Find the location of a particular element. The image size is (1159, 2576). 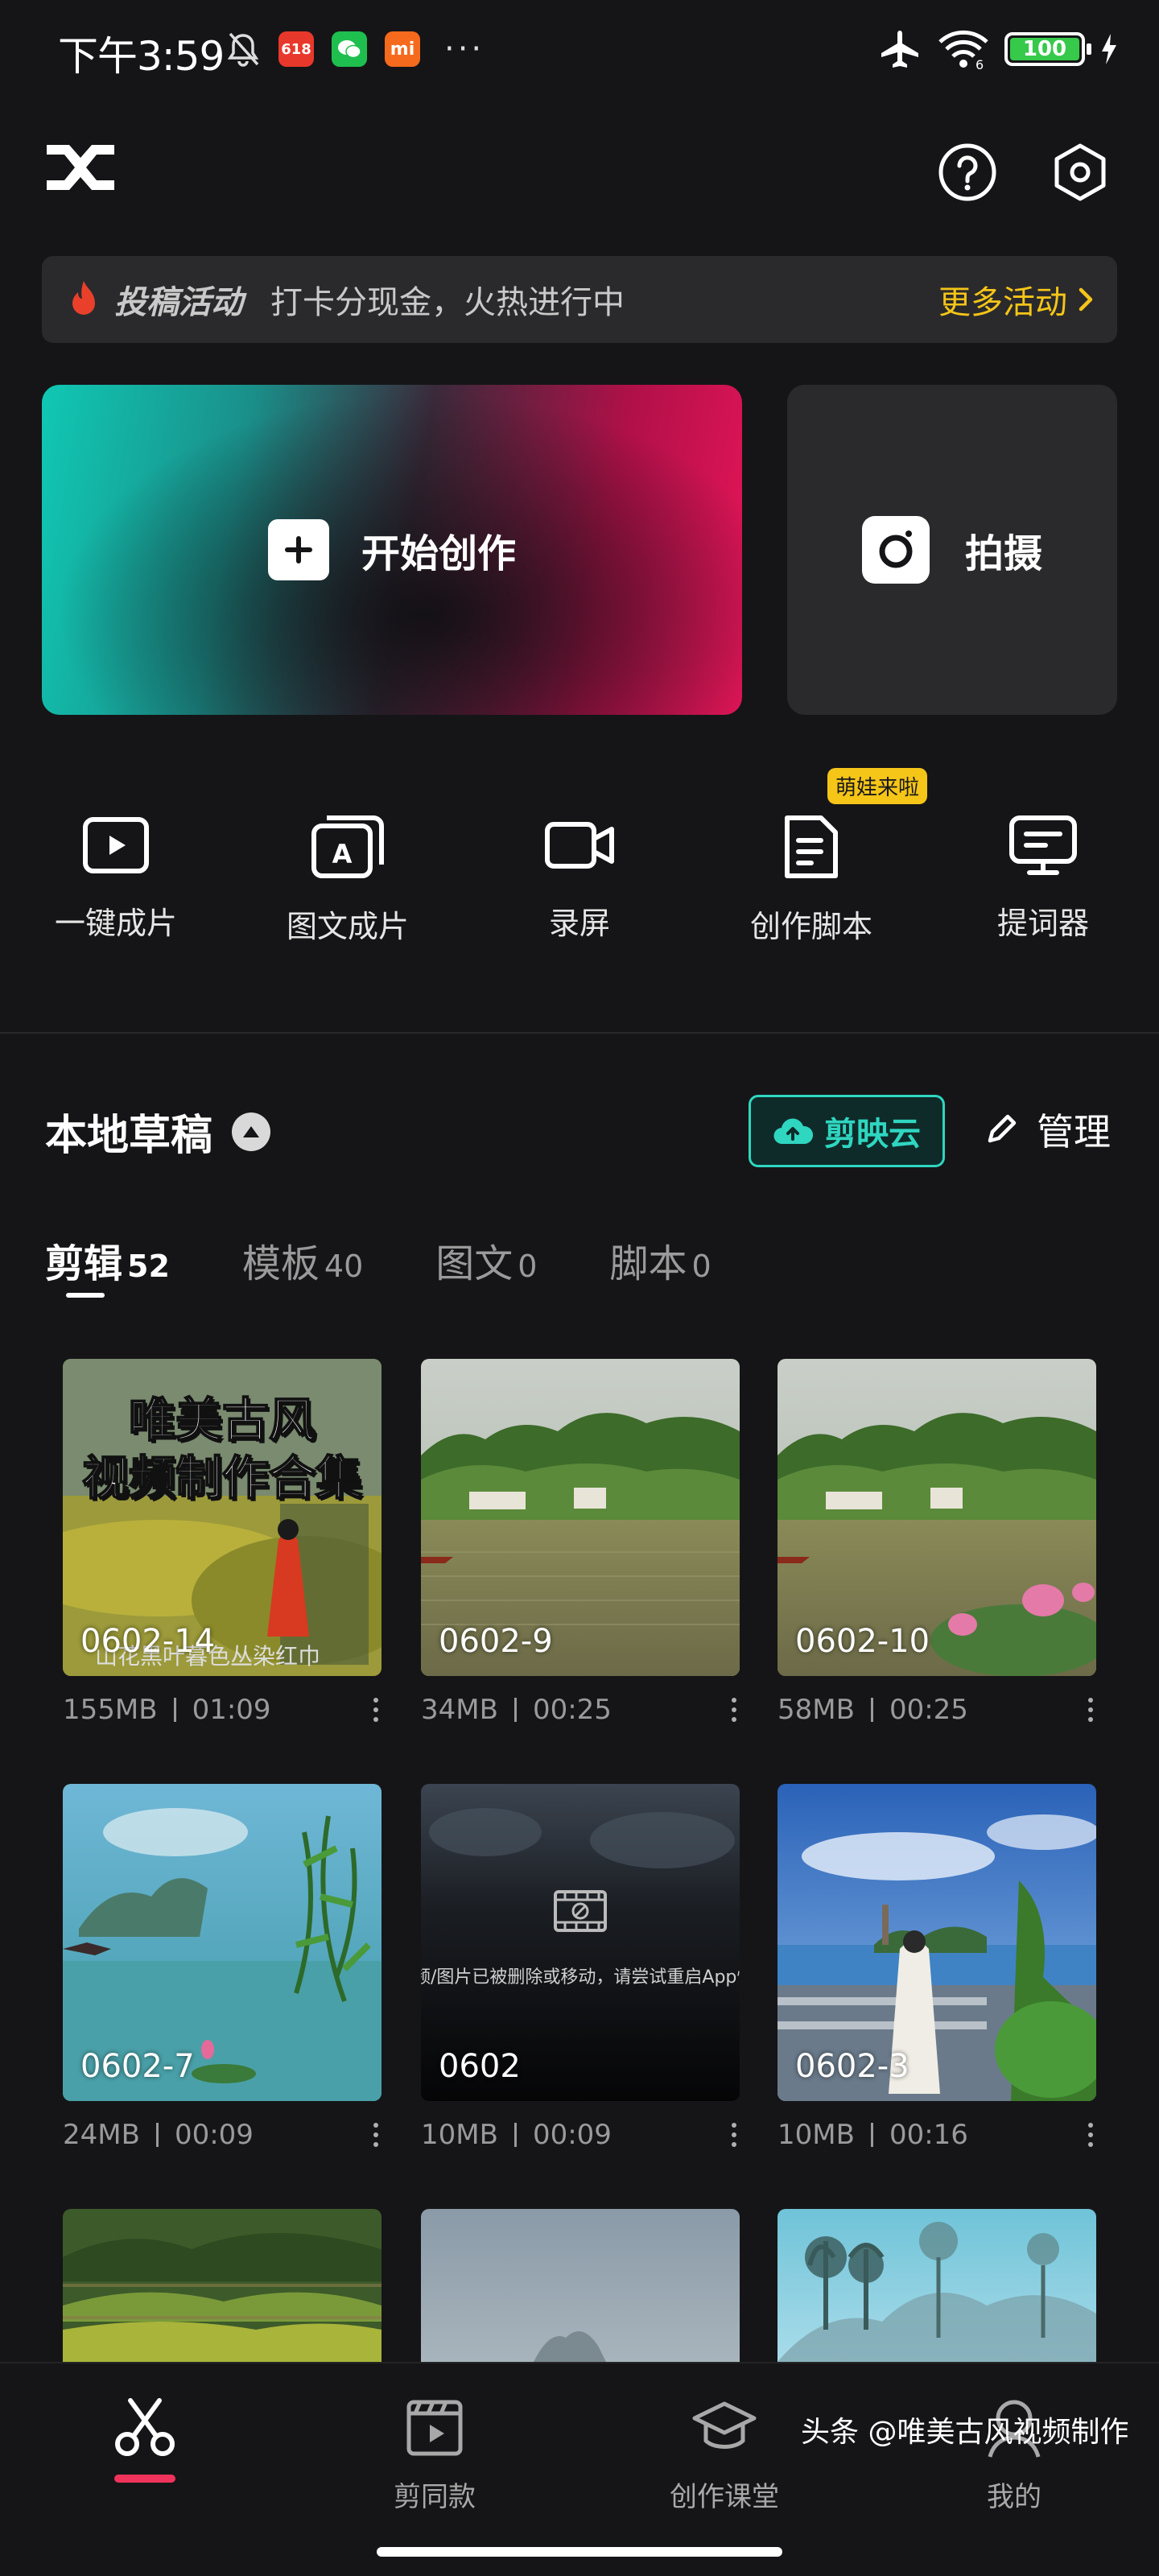

tab-label: 脚本 is located at coordinates (648, 1263).